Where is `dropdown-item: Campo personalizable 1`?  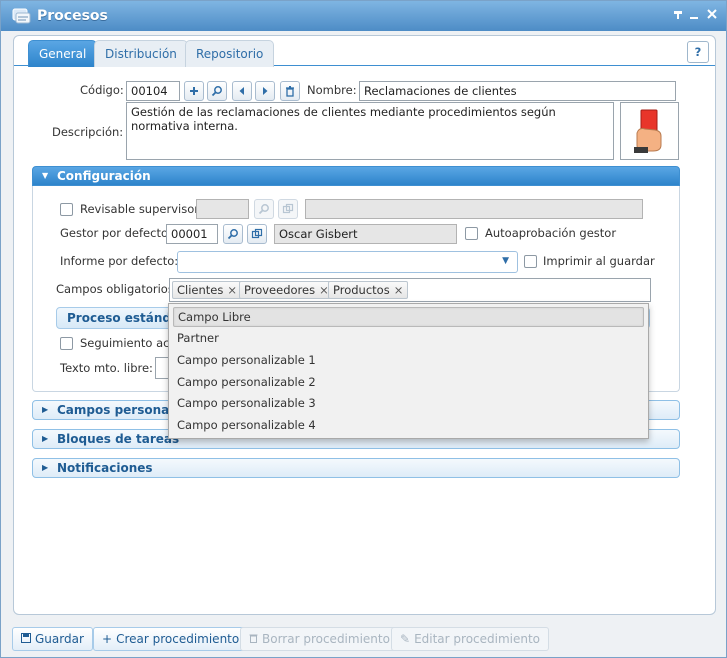
dropdown-item: Campo personalizable 1 is located at coordinates (408, 361).